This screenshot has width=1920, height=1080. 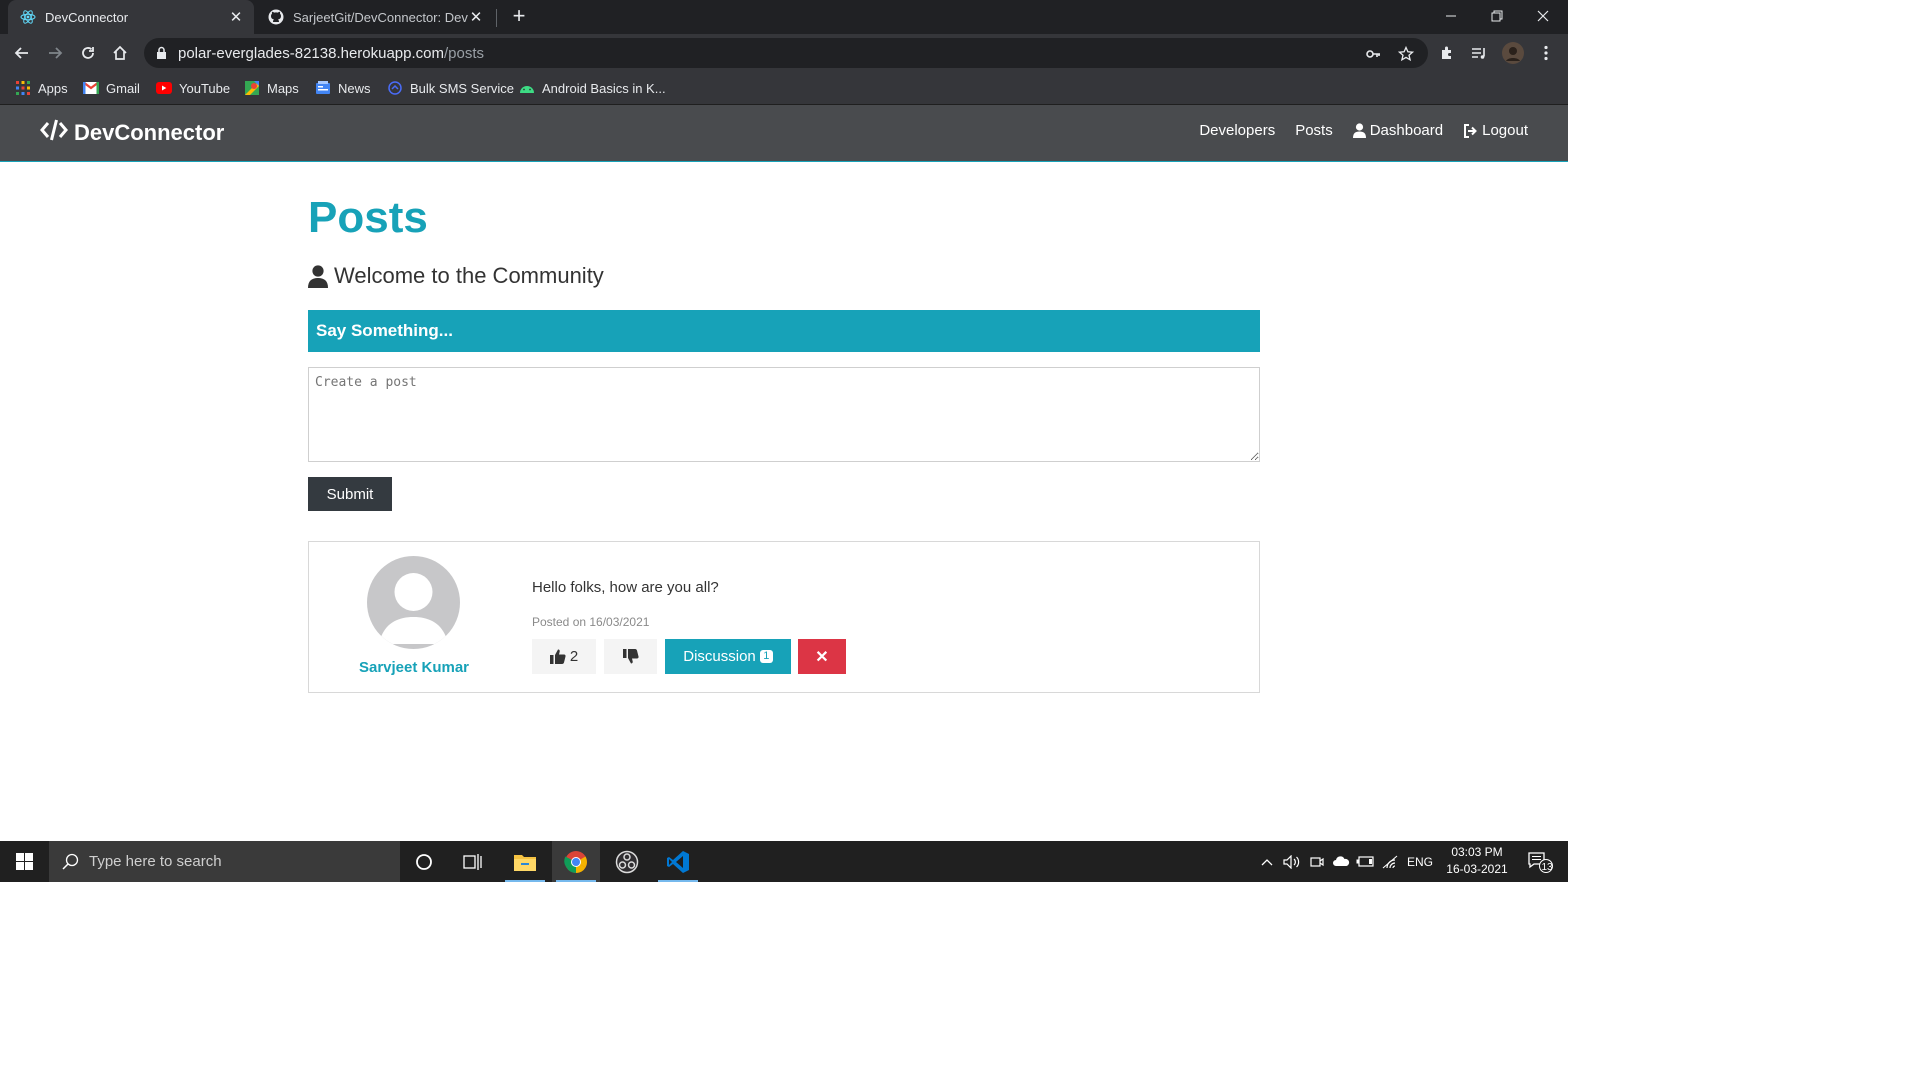 I want to click on tab-devconnector: DevConnector ✕, so click(x=131, y=17).